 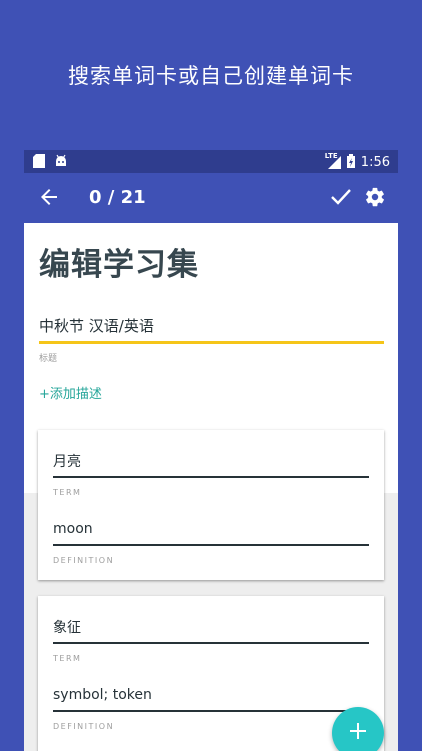 I want to click on battery-charging-icon, so click(x=350, y=162).